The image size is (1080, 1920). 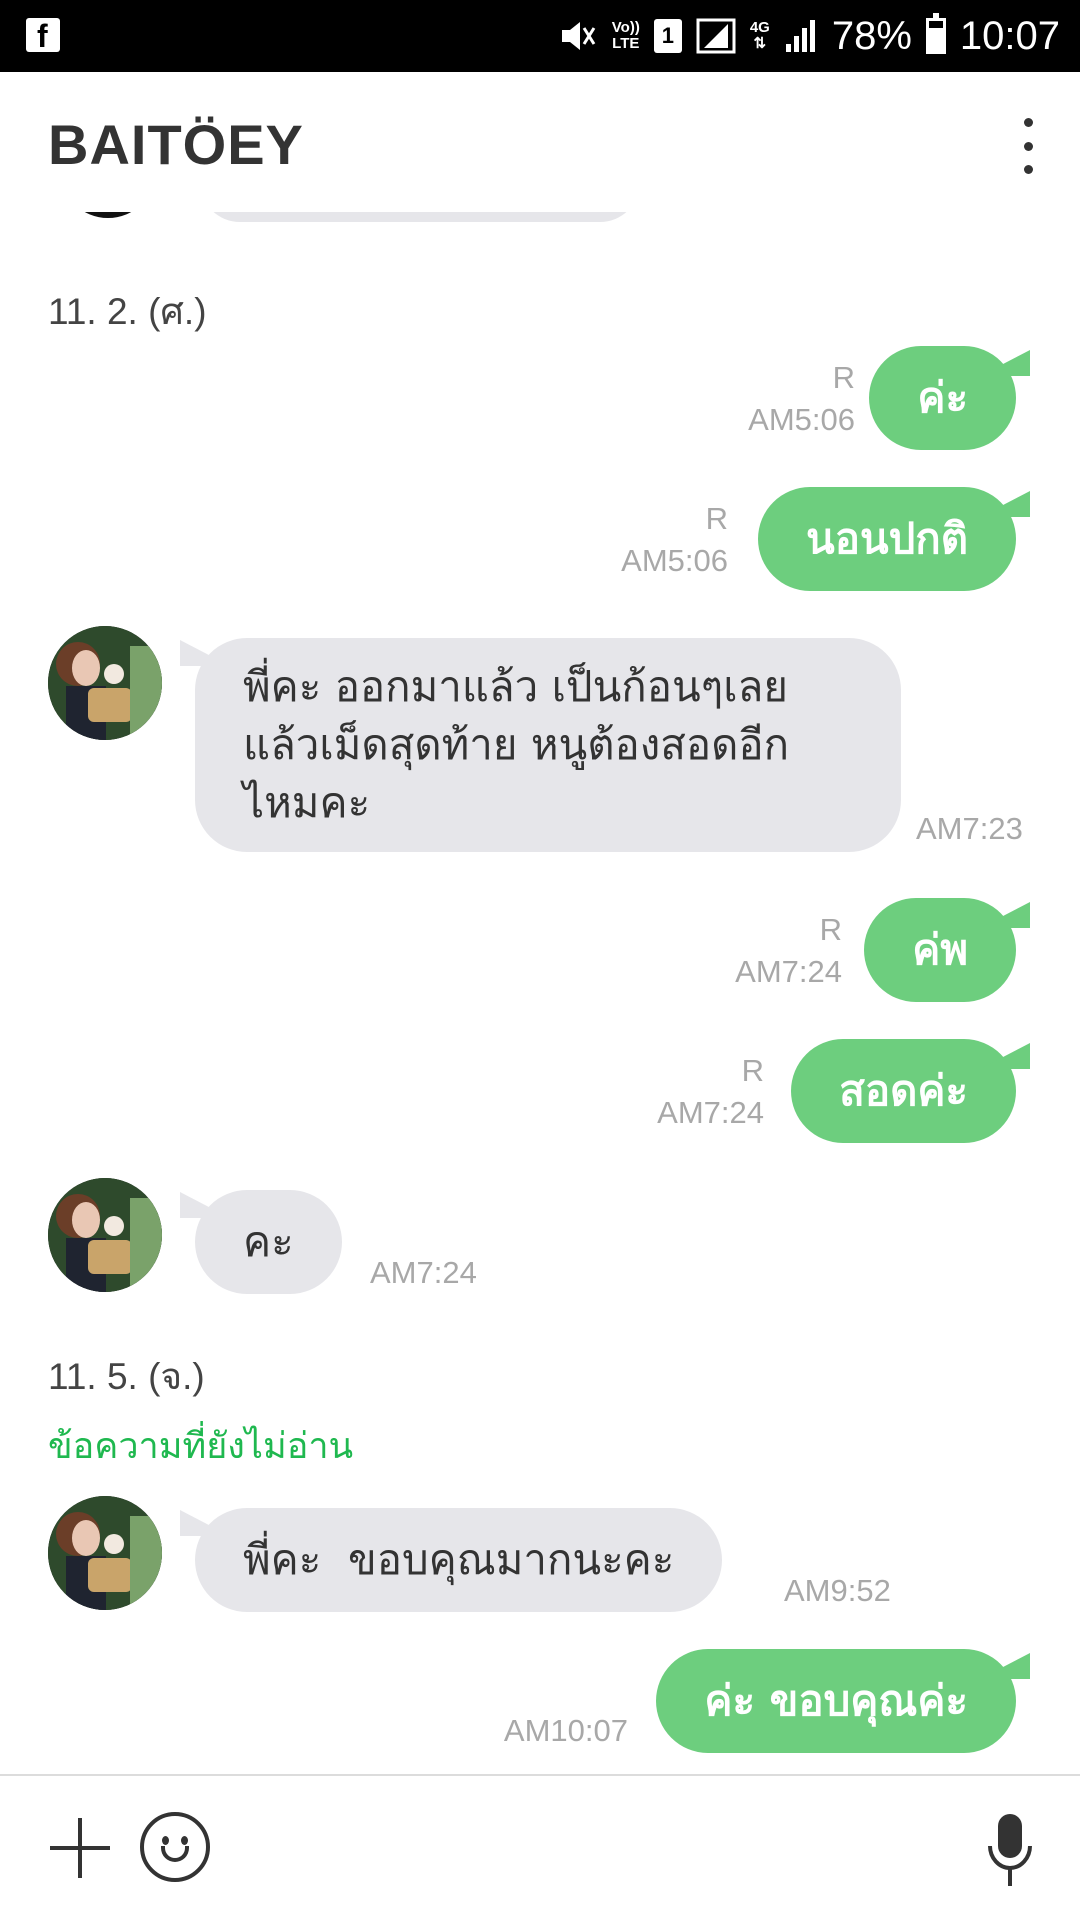 I want to click on message-text: คะ, so click(x=268, y=1241).